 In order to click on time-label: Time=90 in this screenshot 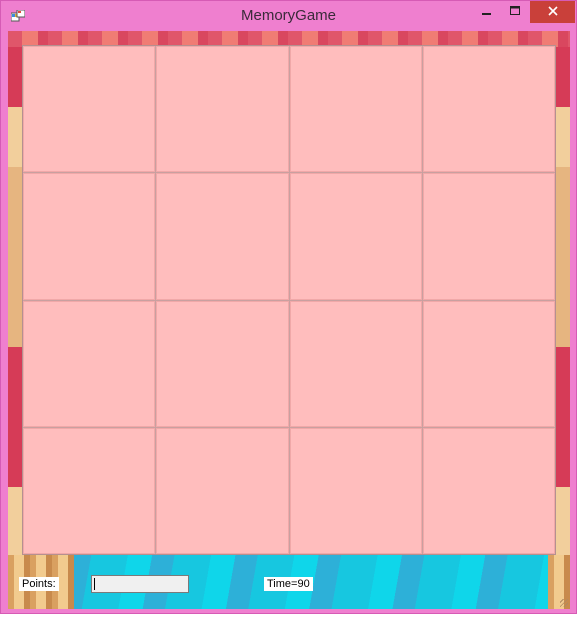, I will do `click(288, 584)`.